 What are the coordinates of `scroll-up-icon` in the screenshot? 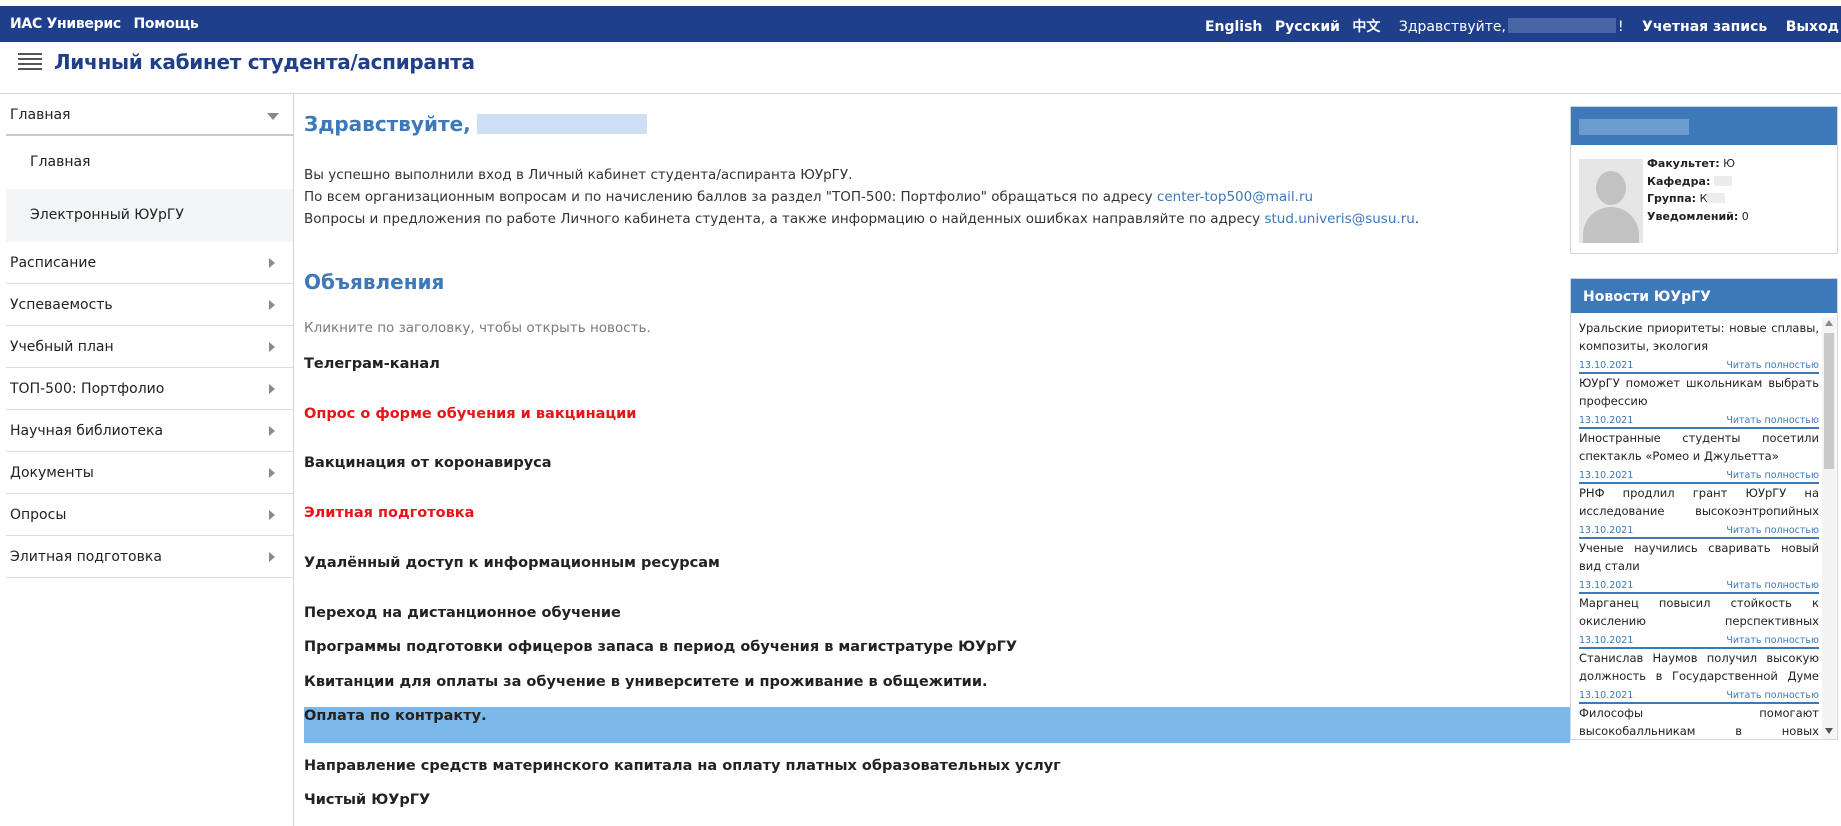 It's located at (1829, 323).